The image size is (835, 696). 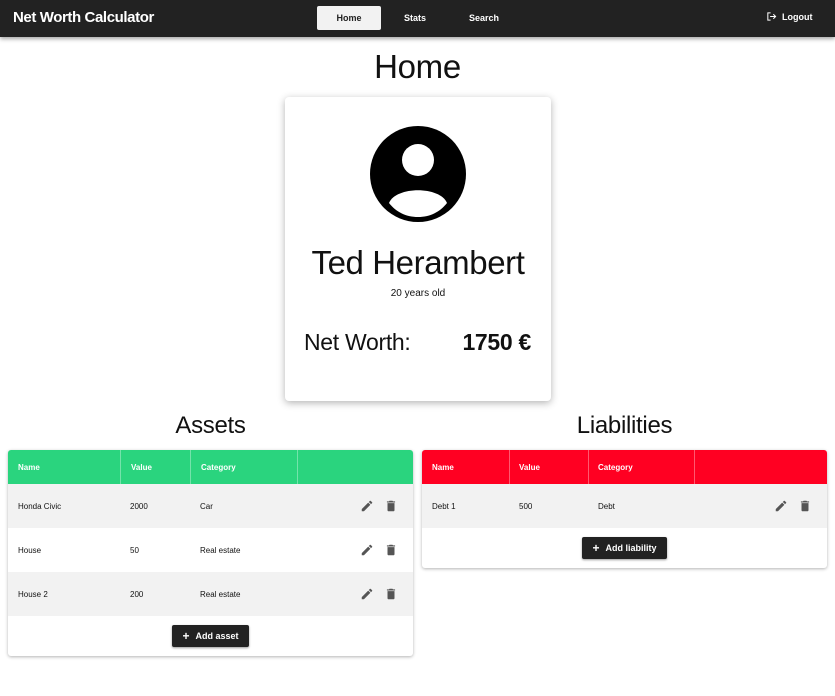 What do you see at coordinates (606, 506) in the screenshot?
I see `cell-category: Debt` at bounding box center [606, 506].